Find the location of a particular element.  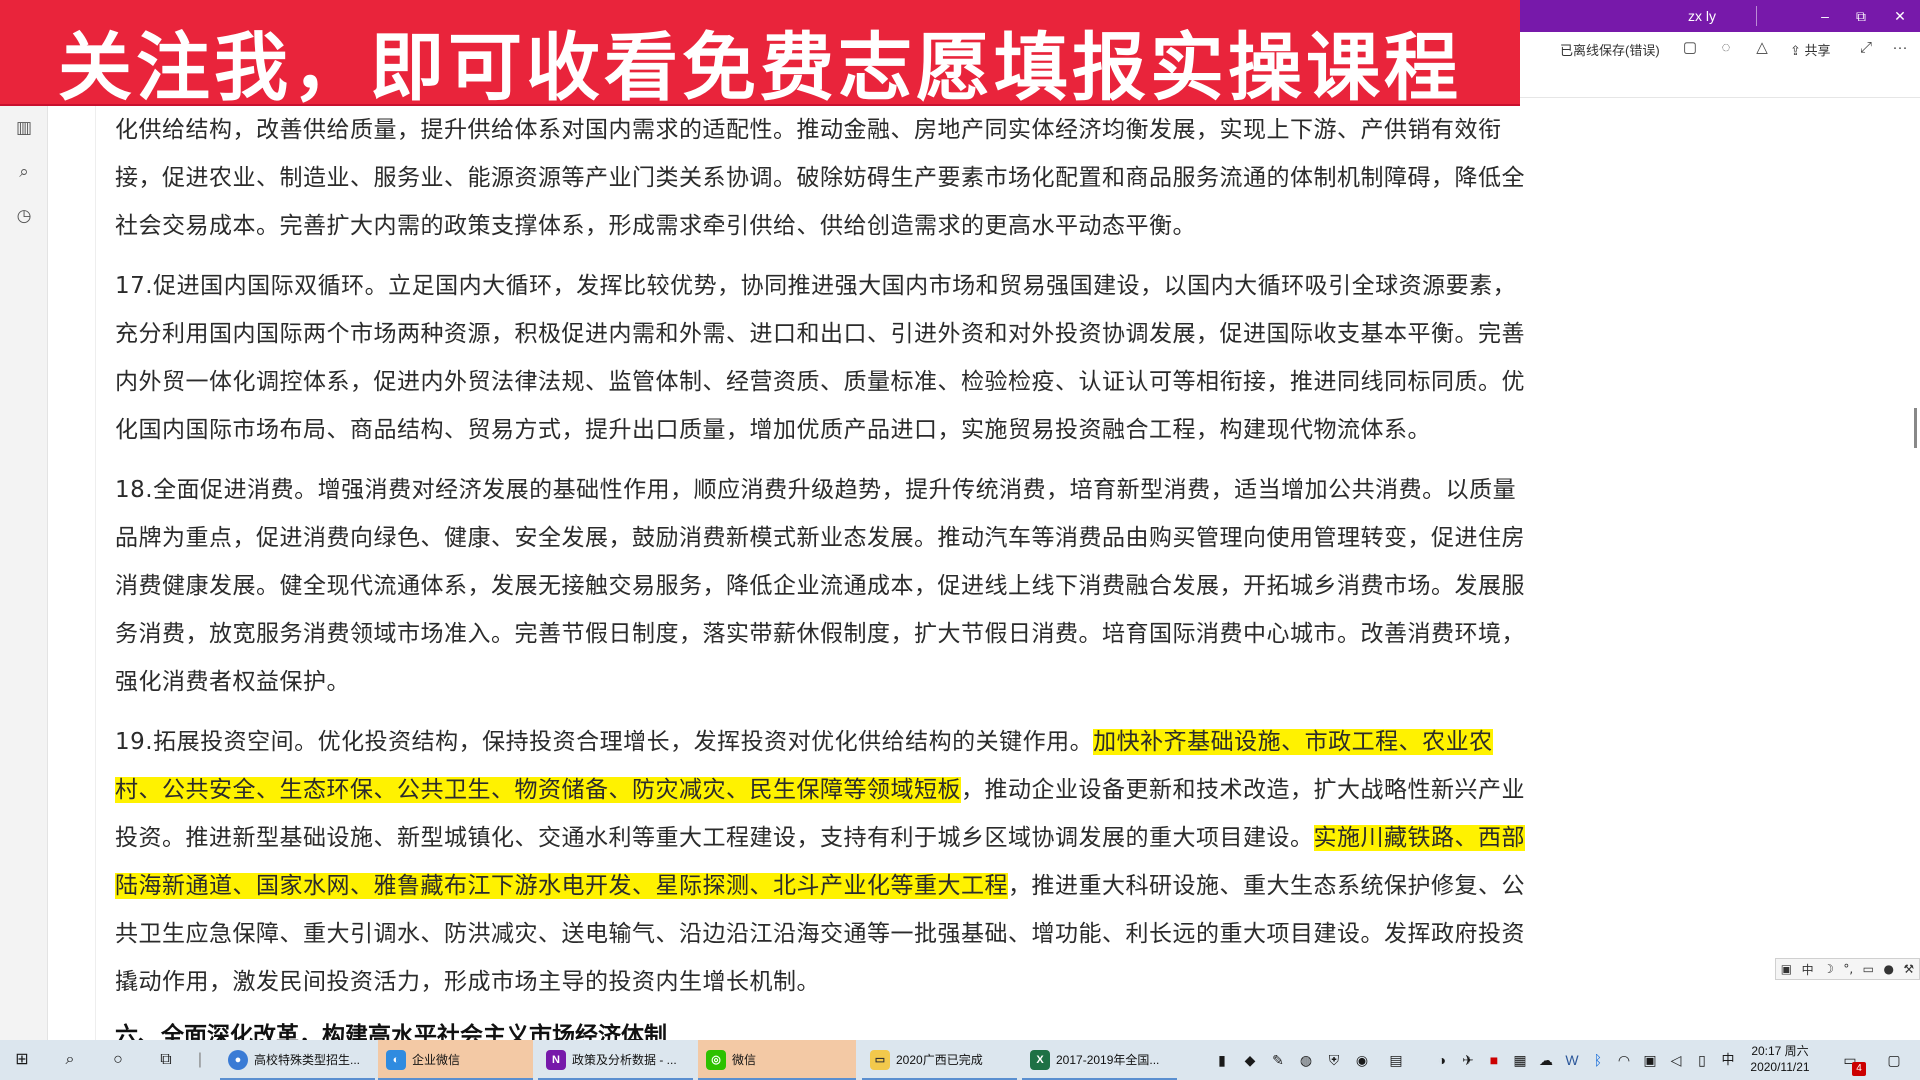

folder-icon: ▭ is located at coordinates (880, 1060).